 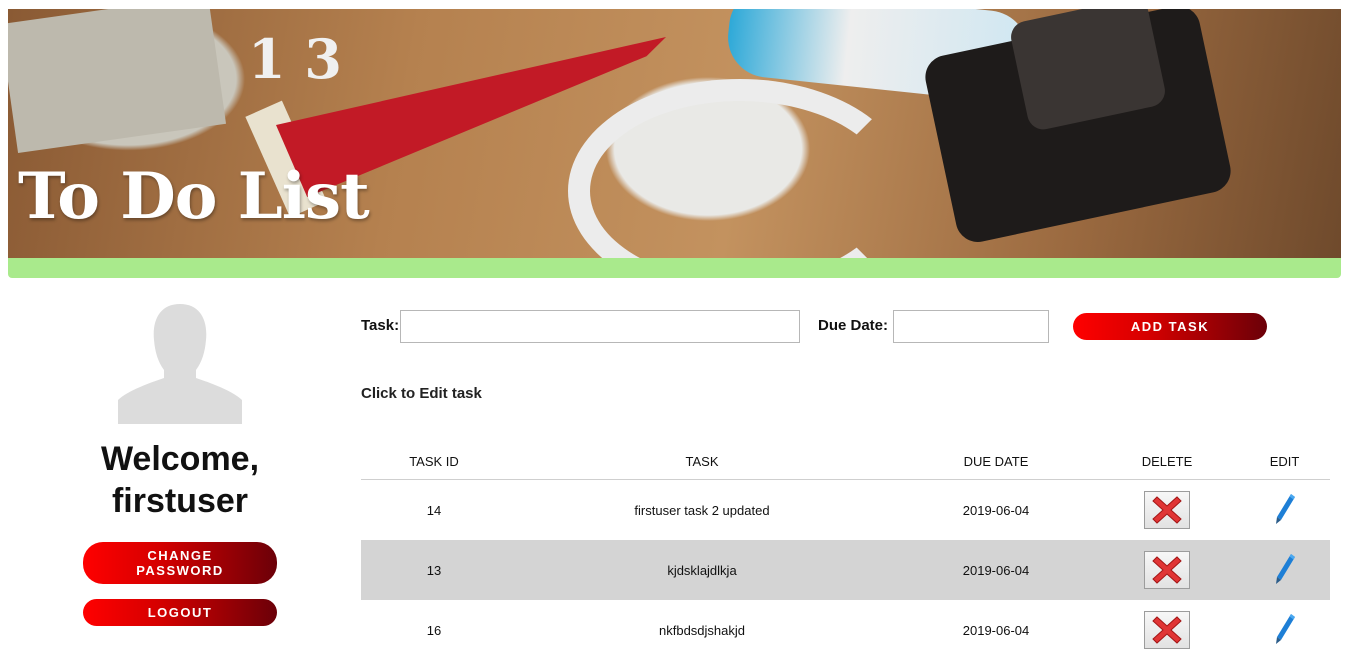 I want to click on due-date-input, so click(x=971, y=326).